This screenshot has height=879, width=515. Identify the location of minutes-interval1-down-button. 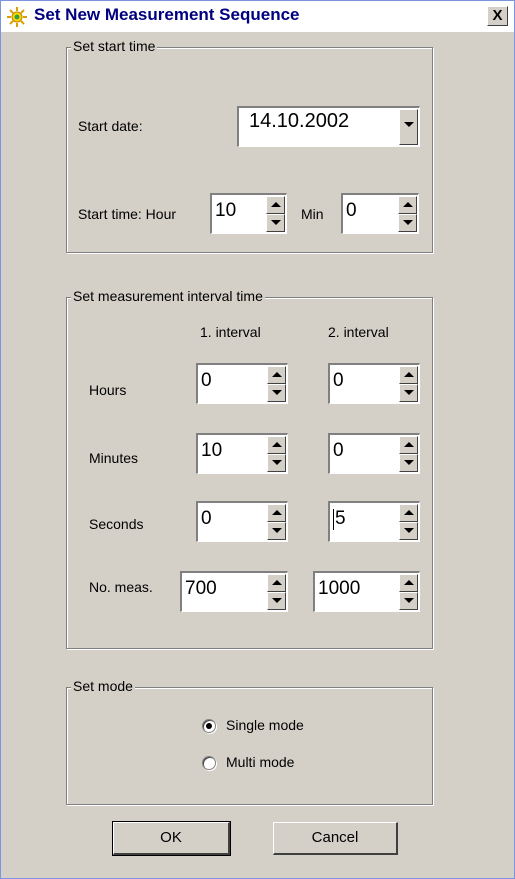
(276, 463).